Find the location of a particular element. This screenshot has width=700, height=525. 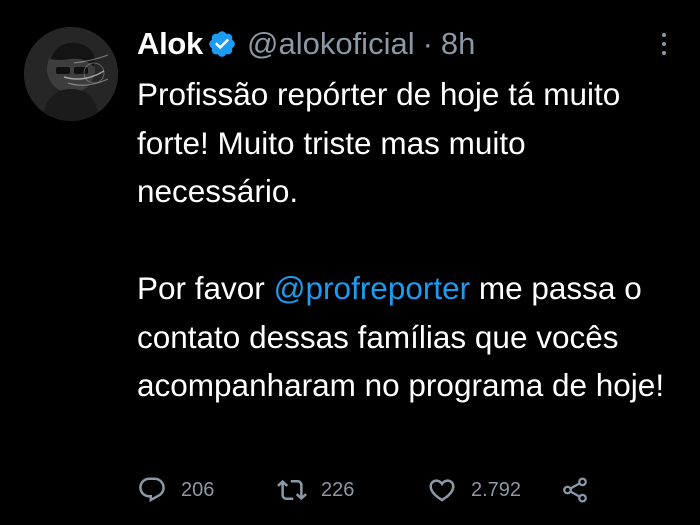

mention-link: @profreporter is located at coordinates (372, 288).